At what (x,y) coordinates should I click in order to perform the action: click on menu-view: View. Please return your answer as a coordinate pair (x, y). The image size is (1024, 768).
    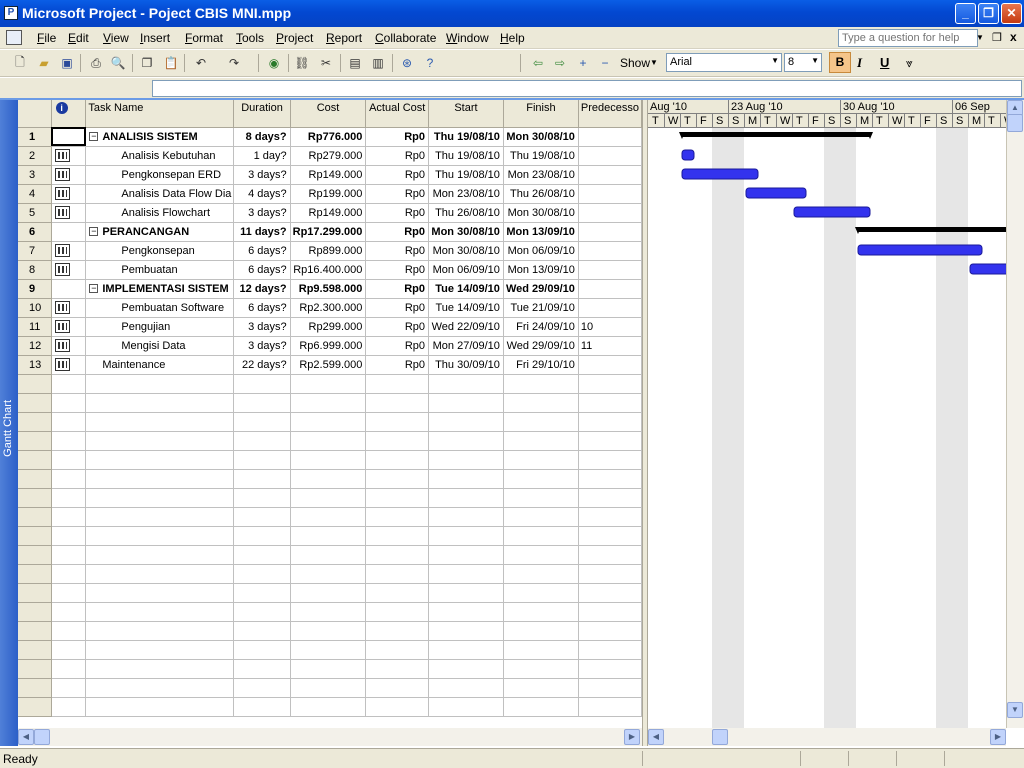
    Looking at the image, I should click on (116, 38).